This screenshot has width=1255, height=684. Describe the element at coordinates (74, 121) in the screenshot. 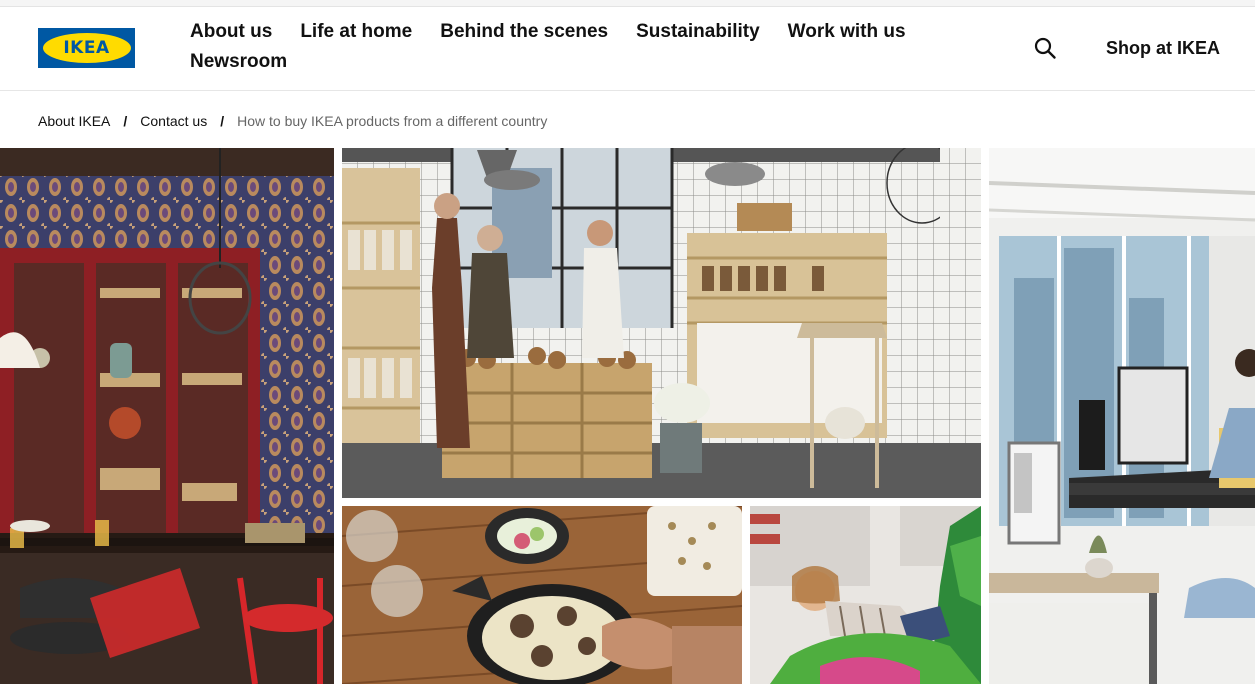

I see `breadcrumb-about-ikea: About IKEA` at that location.